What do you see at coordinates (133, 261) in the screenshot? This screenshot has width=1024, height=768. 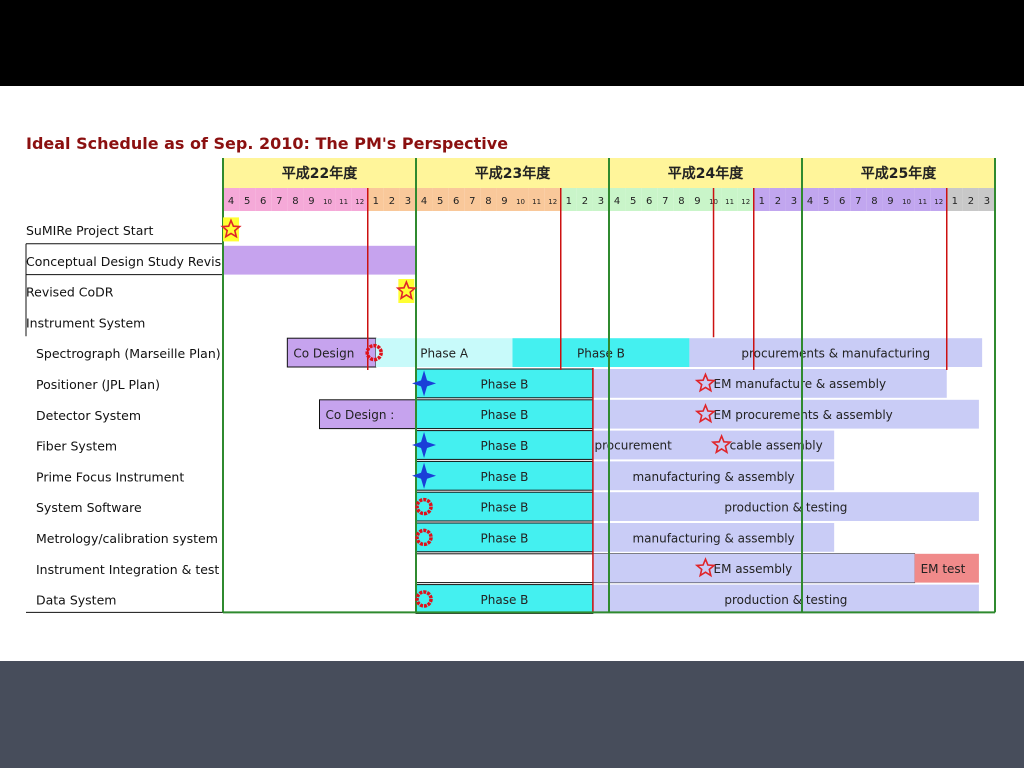 I see `row-label: Conceptual Design Study Revision` at bounding box center [133, 261].